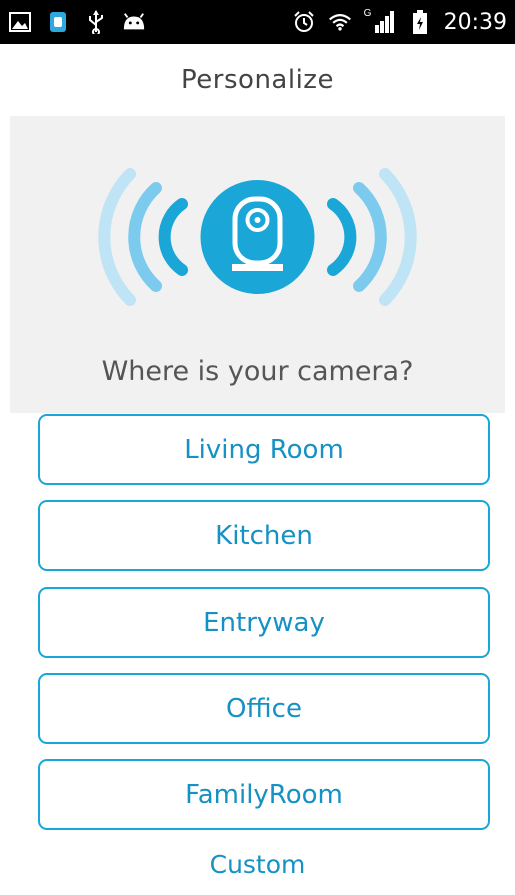  What do you see at coordinates (264, 794) in the screenshot?
I see `option-family-room-button: FamilyRoom` at bounding box center [264, 794].